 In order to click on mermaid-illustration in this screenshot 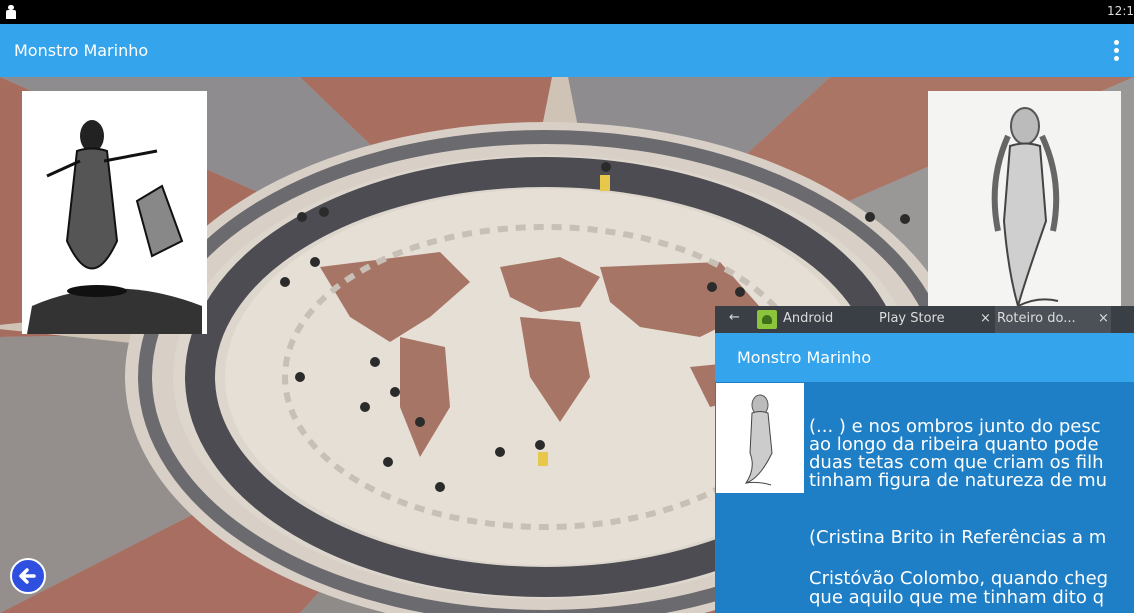, I will do `click(1024, 201)`.